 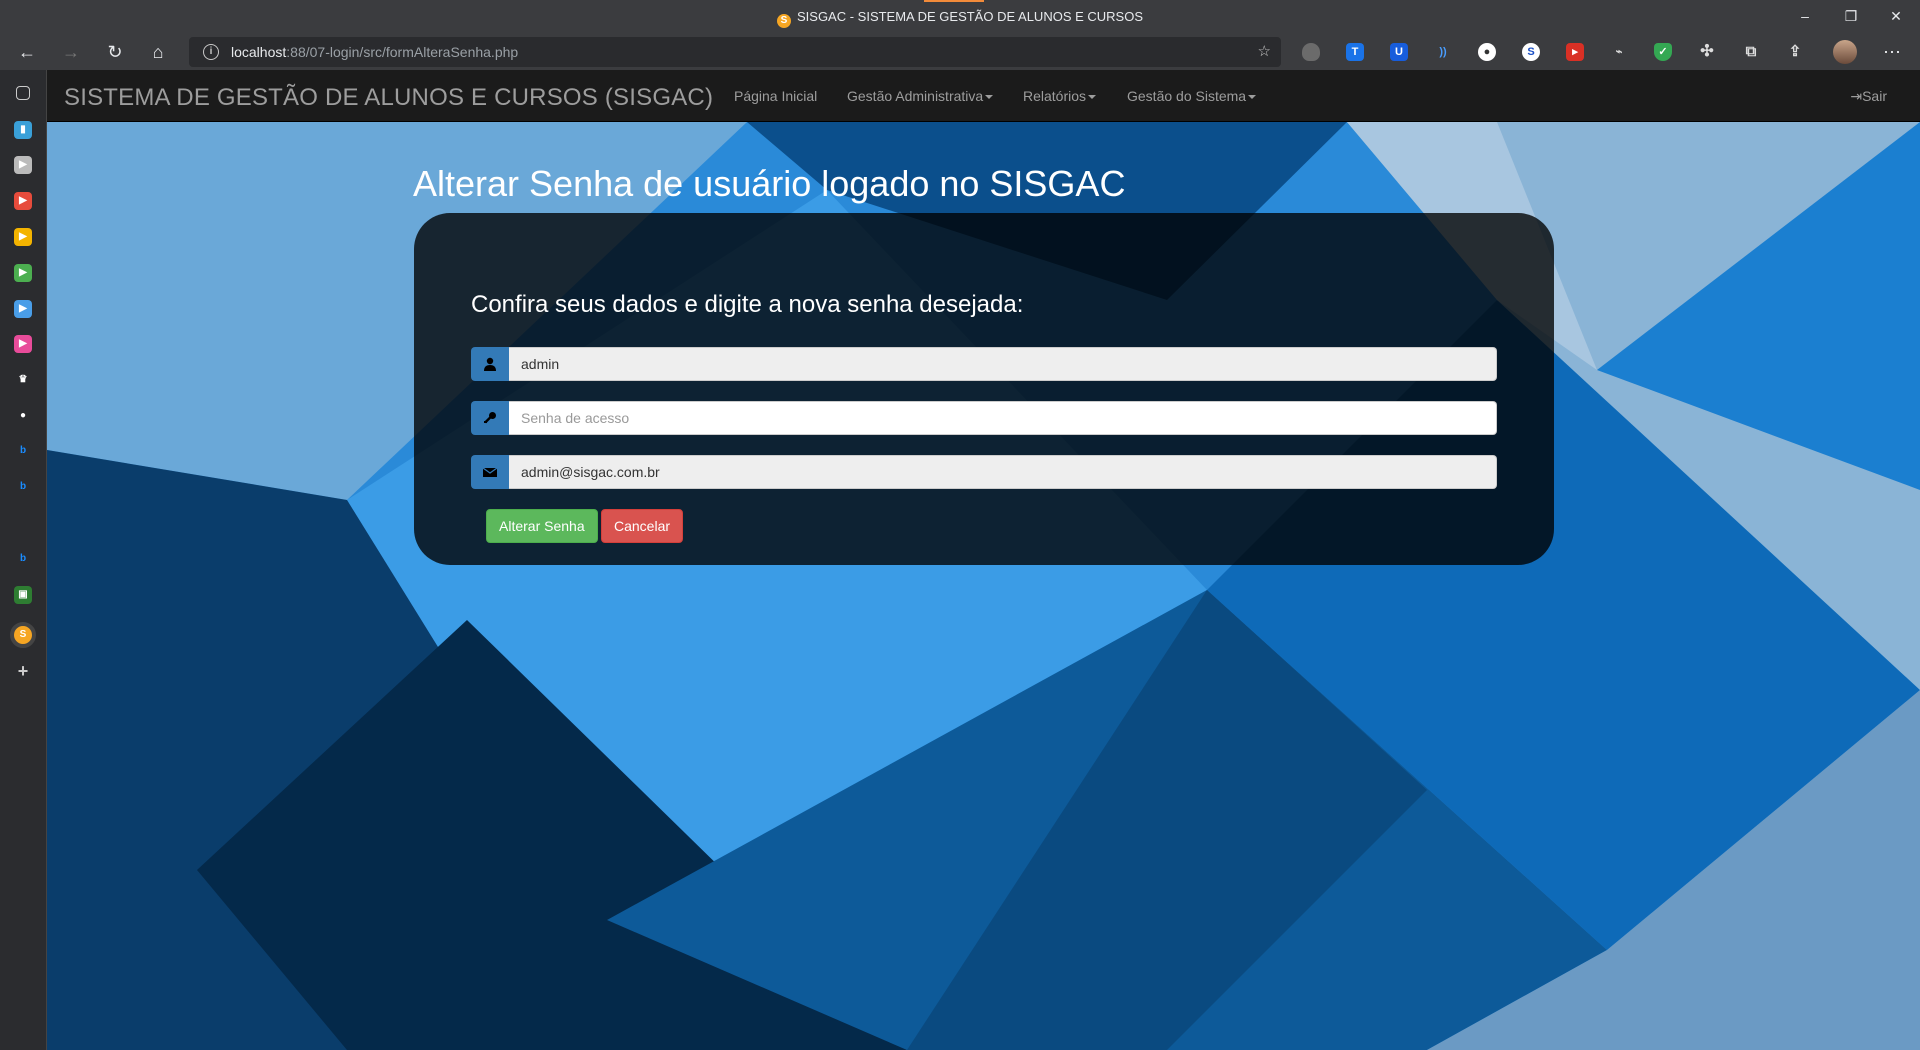 I want to click on app-icon: ●, so click(x=23, y=416).